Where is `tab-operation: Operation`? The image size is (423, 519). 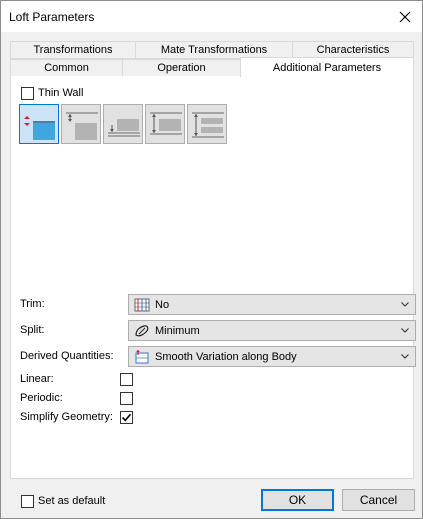 tab-operation: Operation is located at coordinates (181, 68).